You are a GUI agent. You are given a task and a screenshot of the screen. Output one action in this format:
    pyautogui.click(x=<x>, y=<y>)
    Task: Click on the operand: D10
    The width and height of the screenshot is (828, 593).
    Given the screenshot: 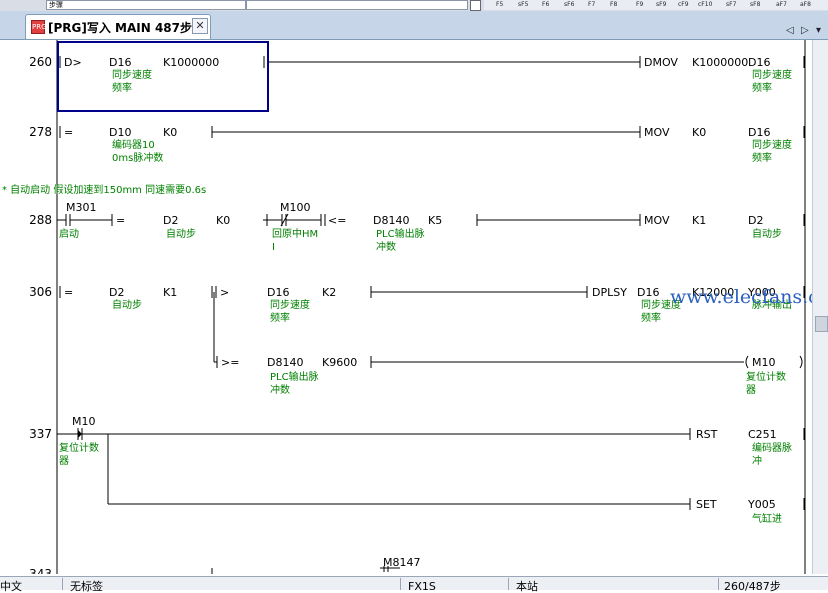 What is the action you would take?
    pyautogui.click(x=120, y=132)
    